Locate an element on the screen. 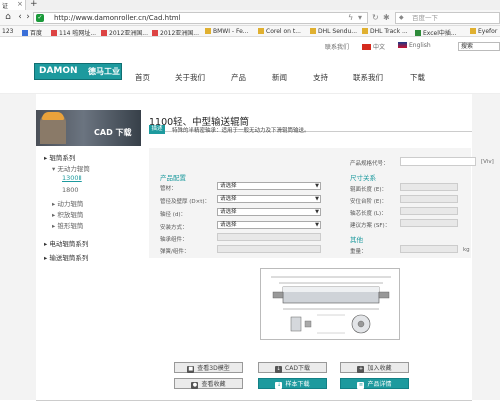 The height and width of the screenshot is (407, 500). weight-label: 重量： is located at coordinates (358, 252).